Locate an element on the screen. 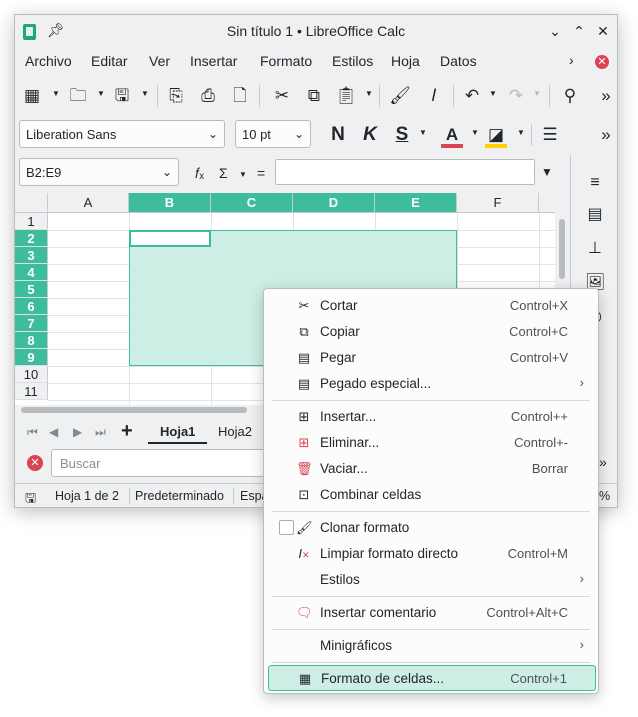 This screenshot has width=638, height=717. search-icon: ⚲ is located at coordinates (570, 96).